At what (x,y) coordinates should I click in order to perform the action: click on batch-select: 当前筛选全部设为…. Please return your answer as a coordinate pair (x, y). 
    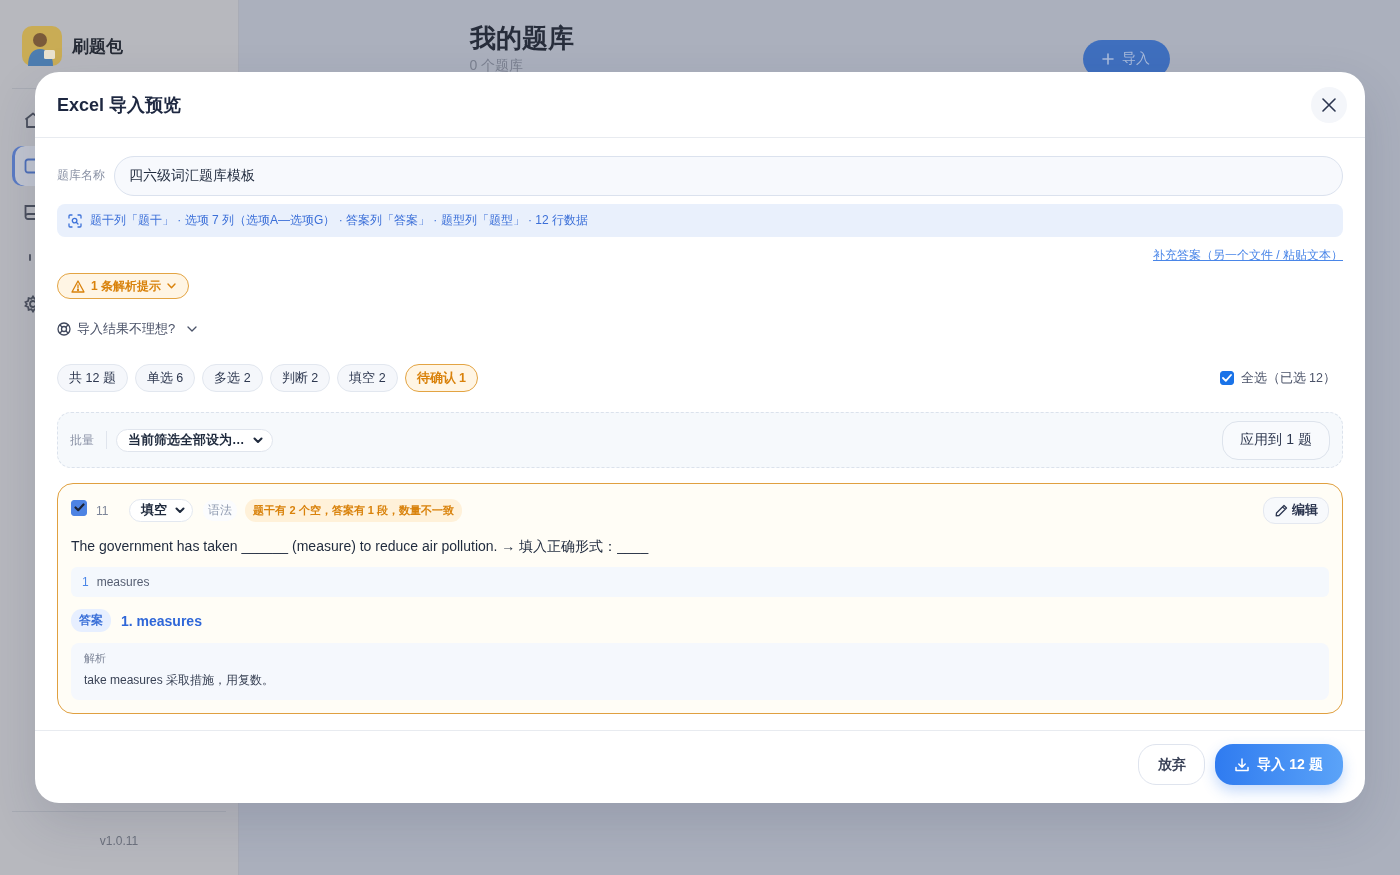
    Looking at the image, I should click on (194, 440).